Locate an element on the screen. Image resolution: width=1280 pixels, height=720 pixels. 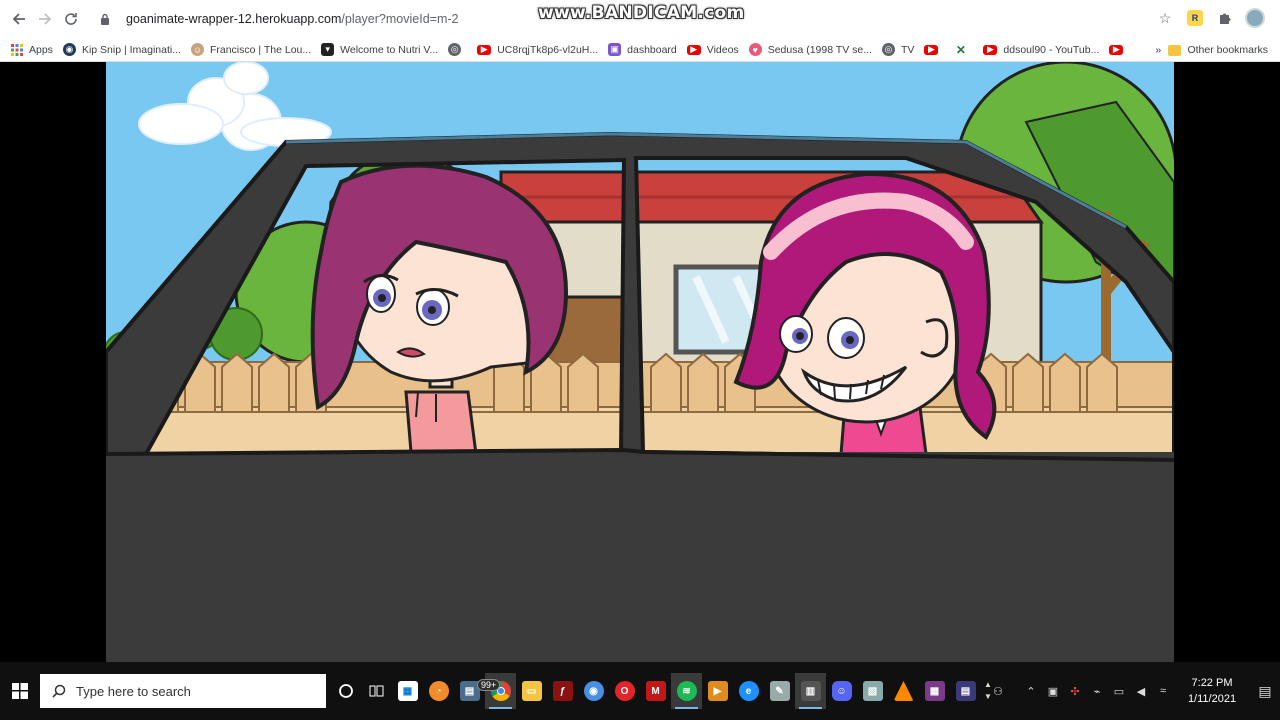
dashboard-icon: ▣ is located at coordinates (615, 49).